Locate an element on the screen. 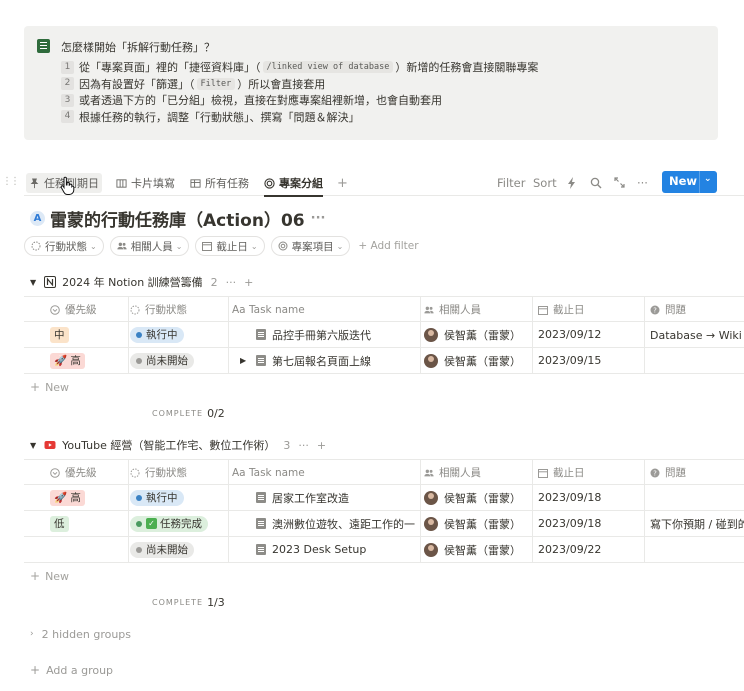  priority-cell is located at coordinates (89, 549).